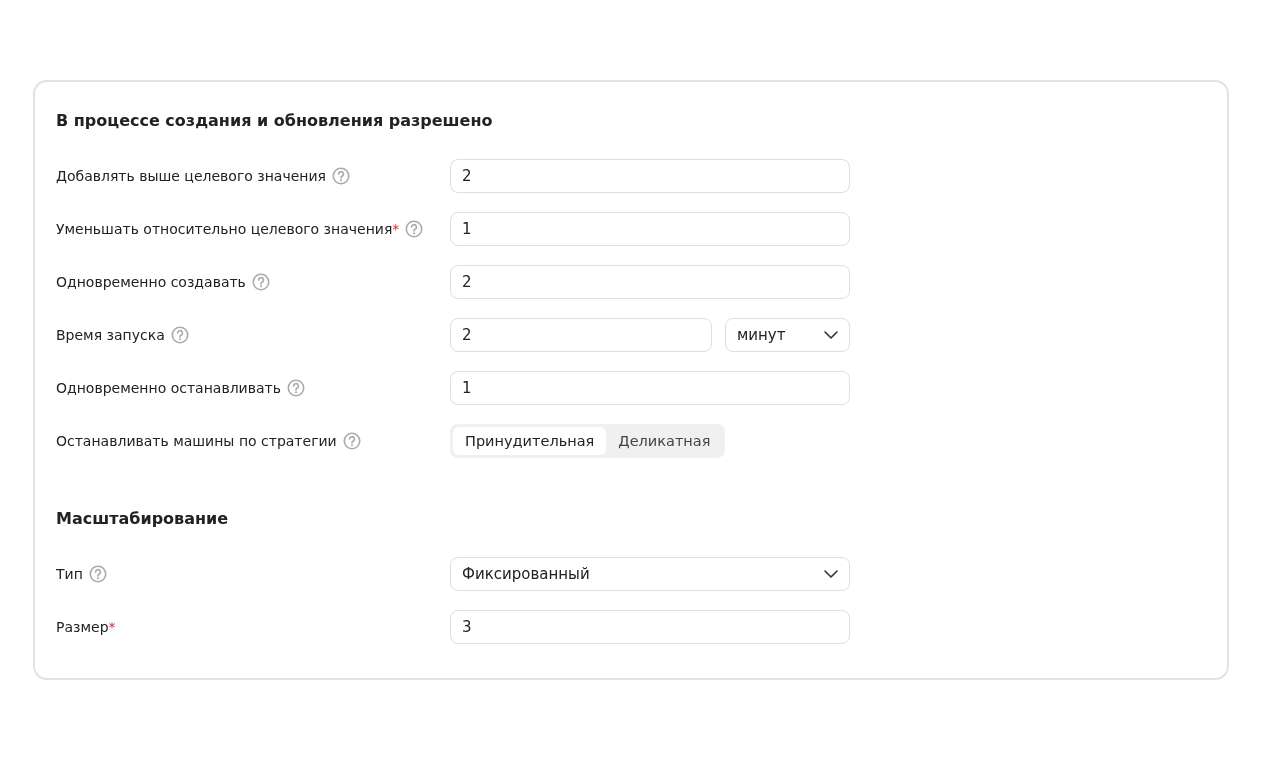  Describe the element at coordinates (787, 335) in the screenshot. I see `unit-dropdown: минут` at that location.